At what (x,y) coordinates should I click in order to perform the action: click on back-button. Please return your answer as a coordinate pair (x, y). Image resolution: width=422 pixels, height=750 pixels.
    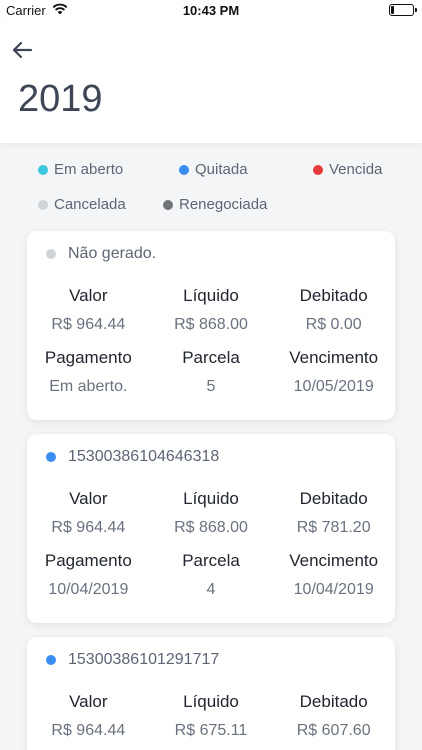
    Looking at the image, I should click on (22, 50).